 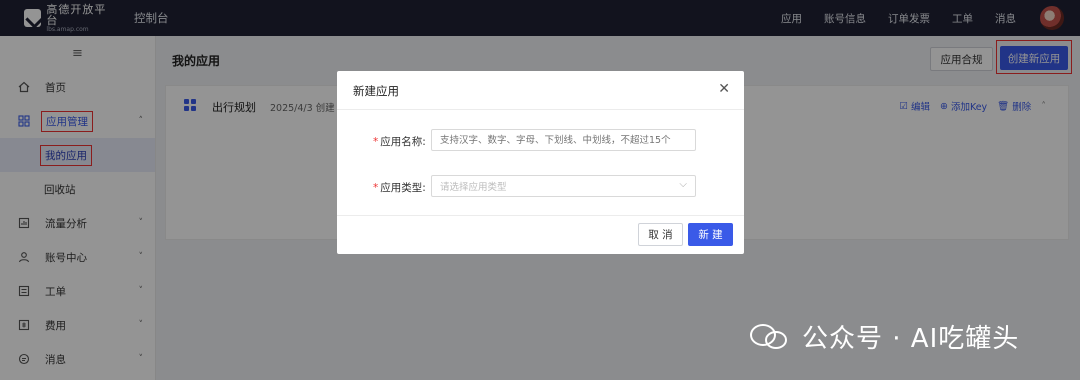 What do you see at coordinates (399, 142) in the screenshot?
I see `app-name-label: * 应用名称:` at bounding box center [399, 142].